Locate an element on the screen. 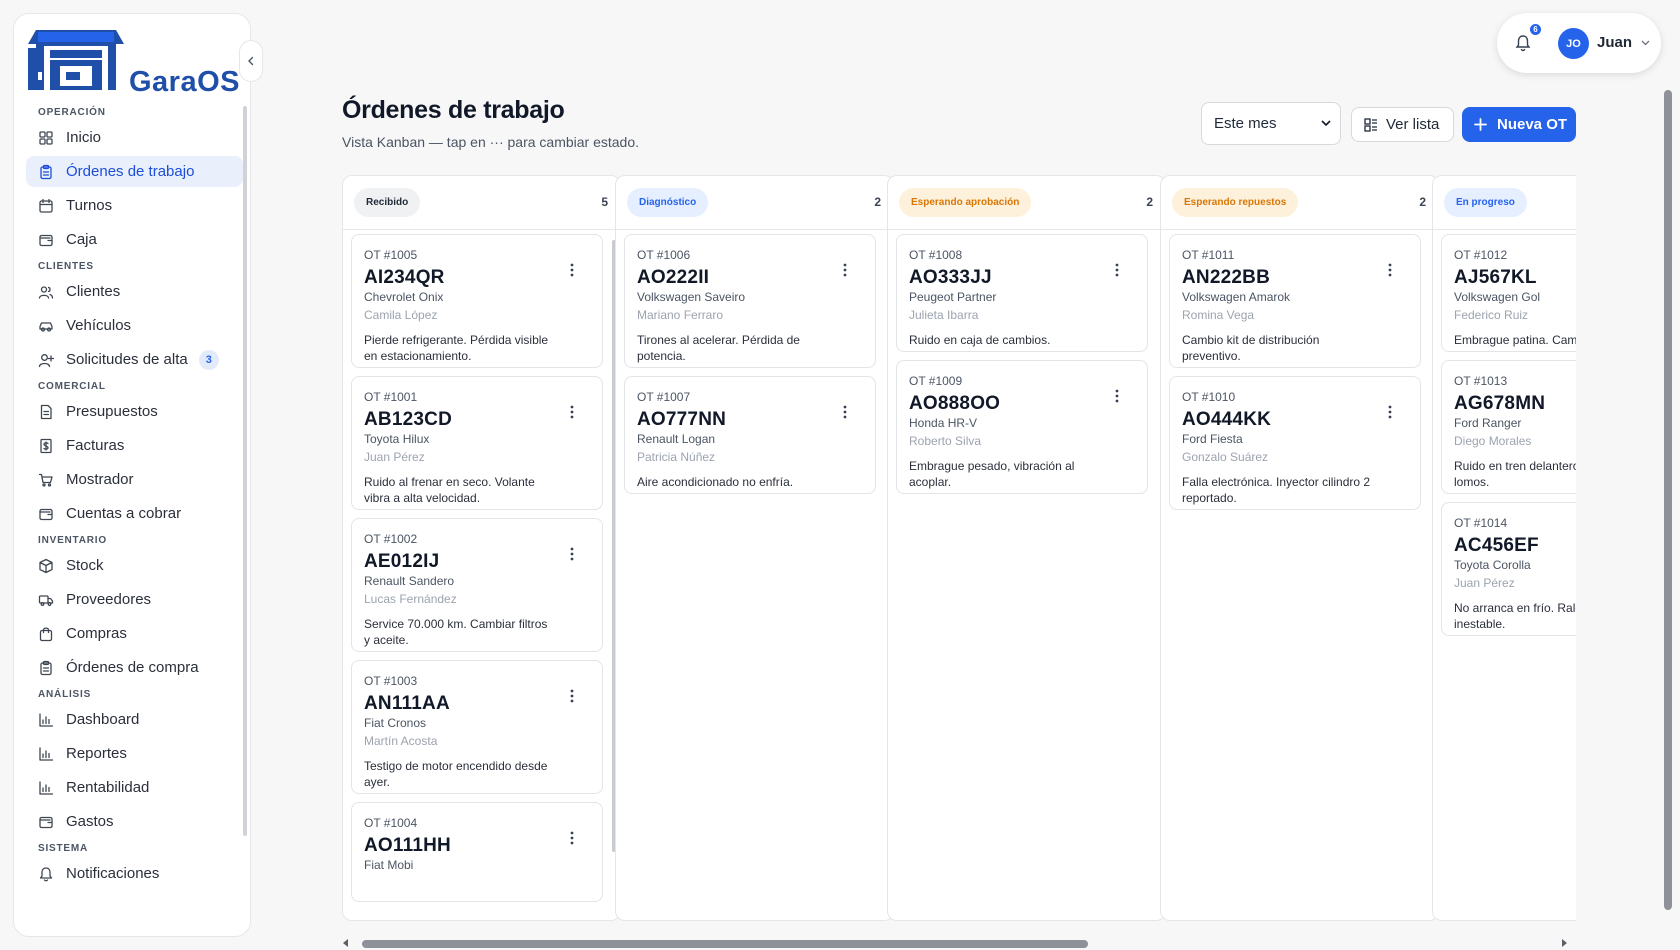 The height and width of the screenshot is (950, 1680). vehicle-model: Volkswagen Saveiro is located at coordinates (691, 297).